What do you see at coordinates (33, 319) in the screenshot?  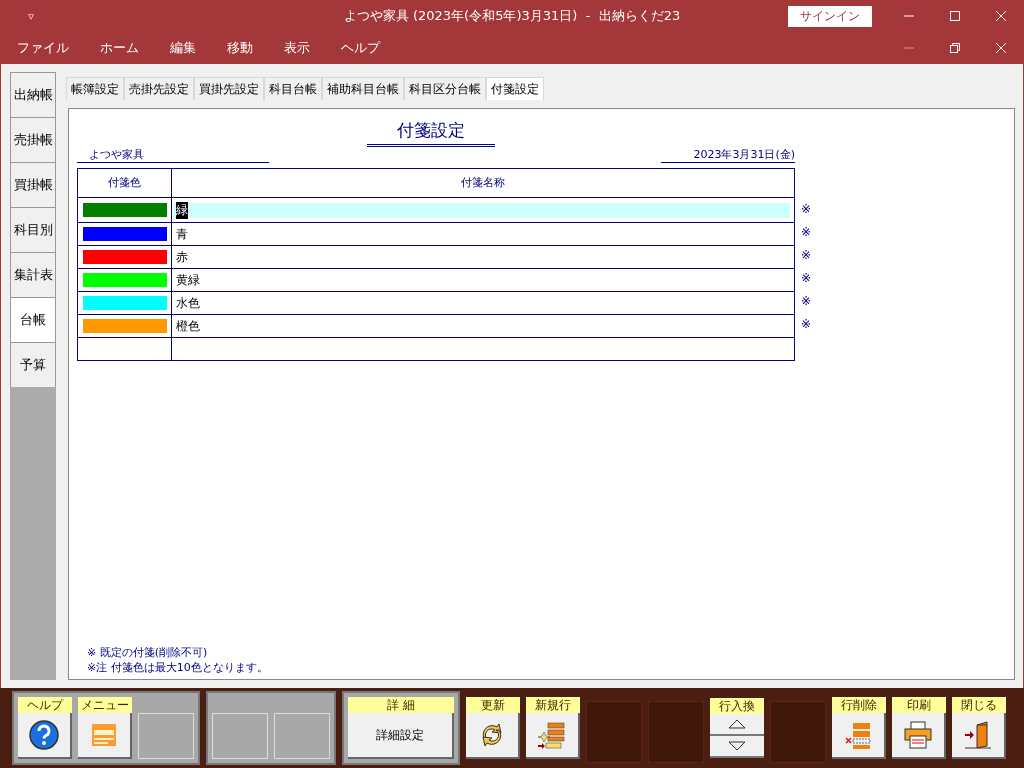 I see `side-tab: 台帳` at bounding box center [33, 319].